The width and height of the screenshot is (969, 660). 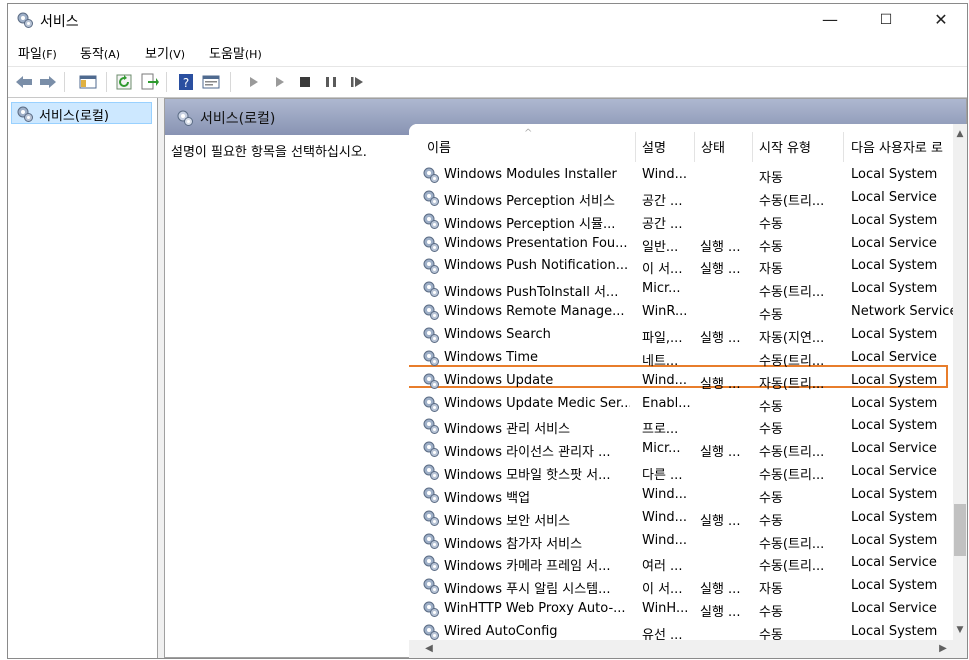 I want to click on scroll-right-icon: ▶, so click(x=943, y=649).